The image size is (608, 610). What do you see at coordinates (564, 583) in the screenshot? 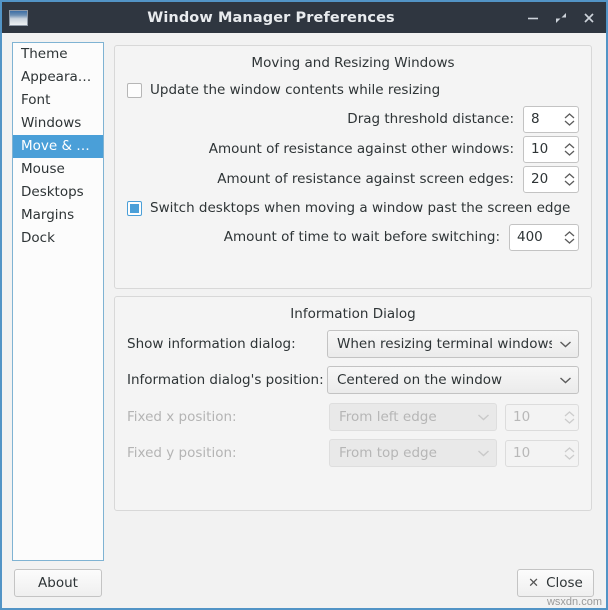
I see `close-button-label: Close` at bounding box center [564, 583].